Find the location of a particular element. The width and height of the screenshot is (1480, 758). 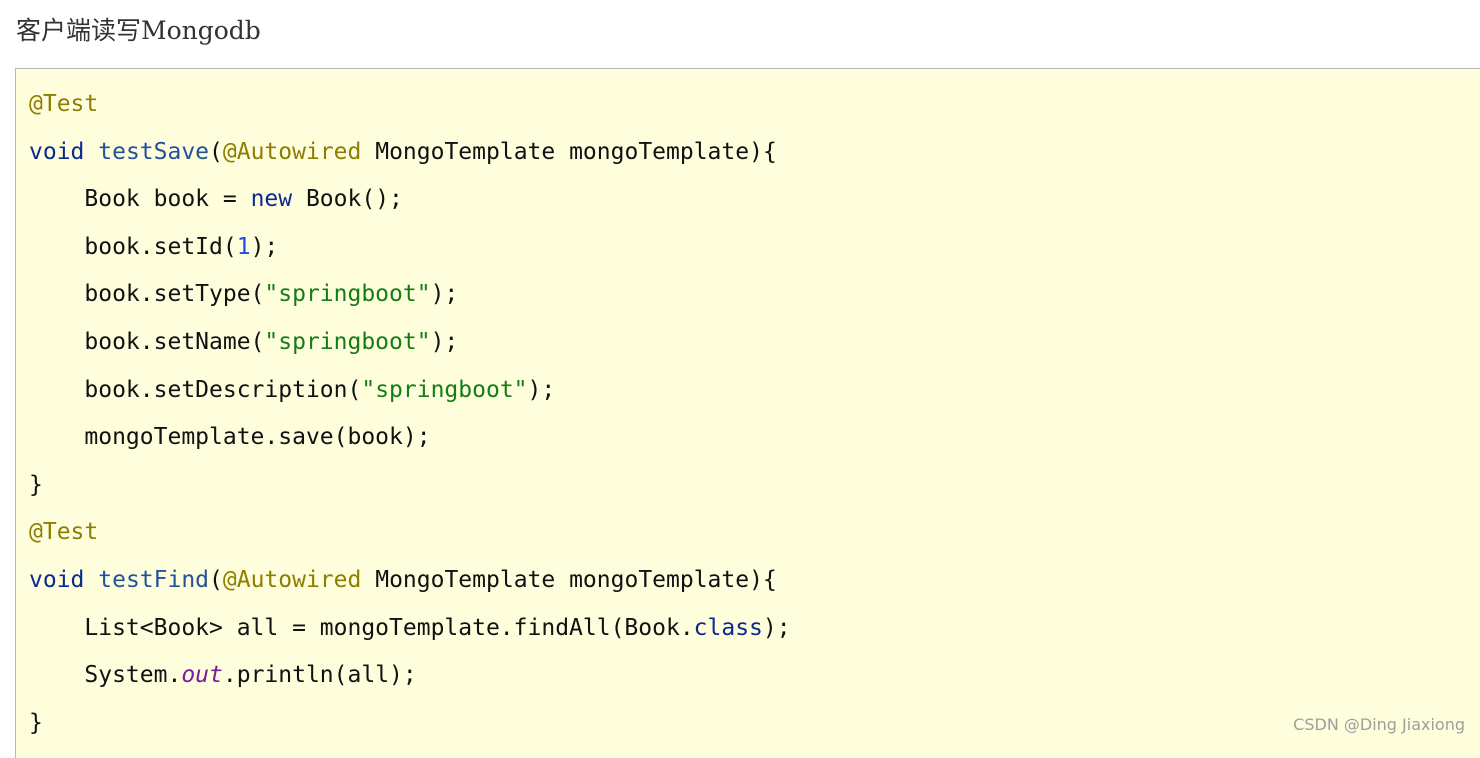

code-token-plain: book.setName( is located at coordinates (174, 341).